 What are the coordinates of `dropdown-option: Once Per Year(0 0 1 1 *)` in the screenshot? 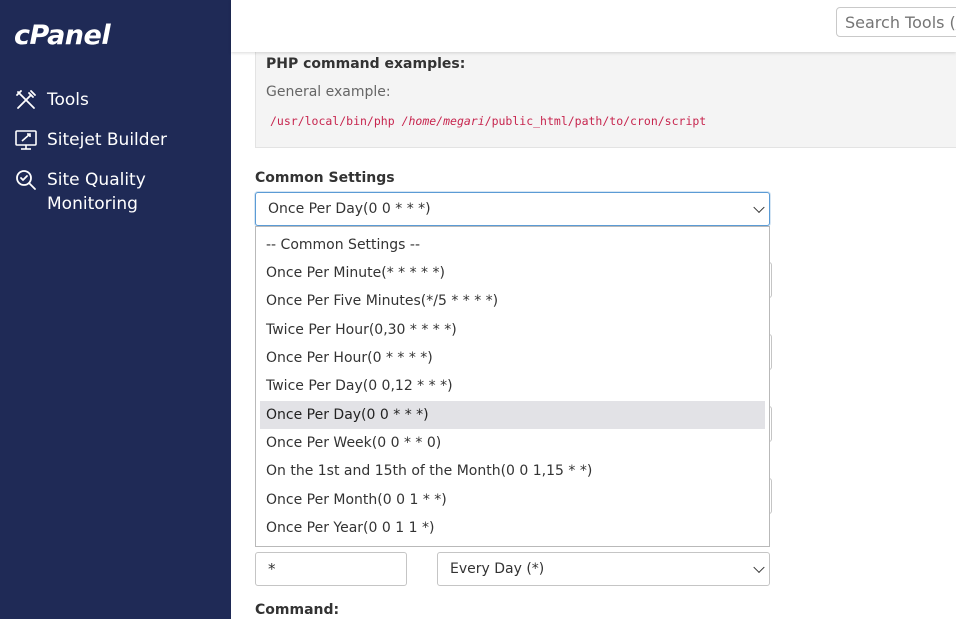 It's located at (512, 528).